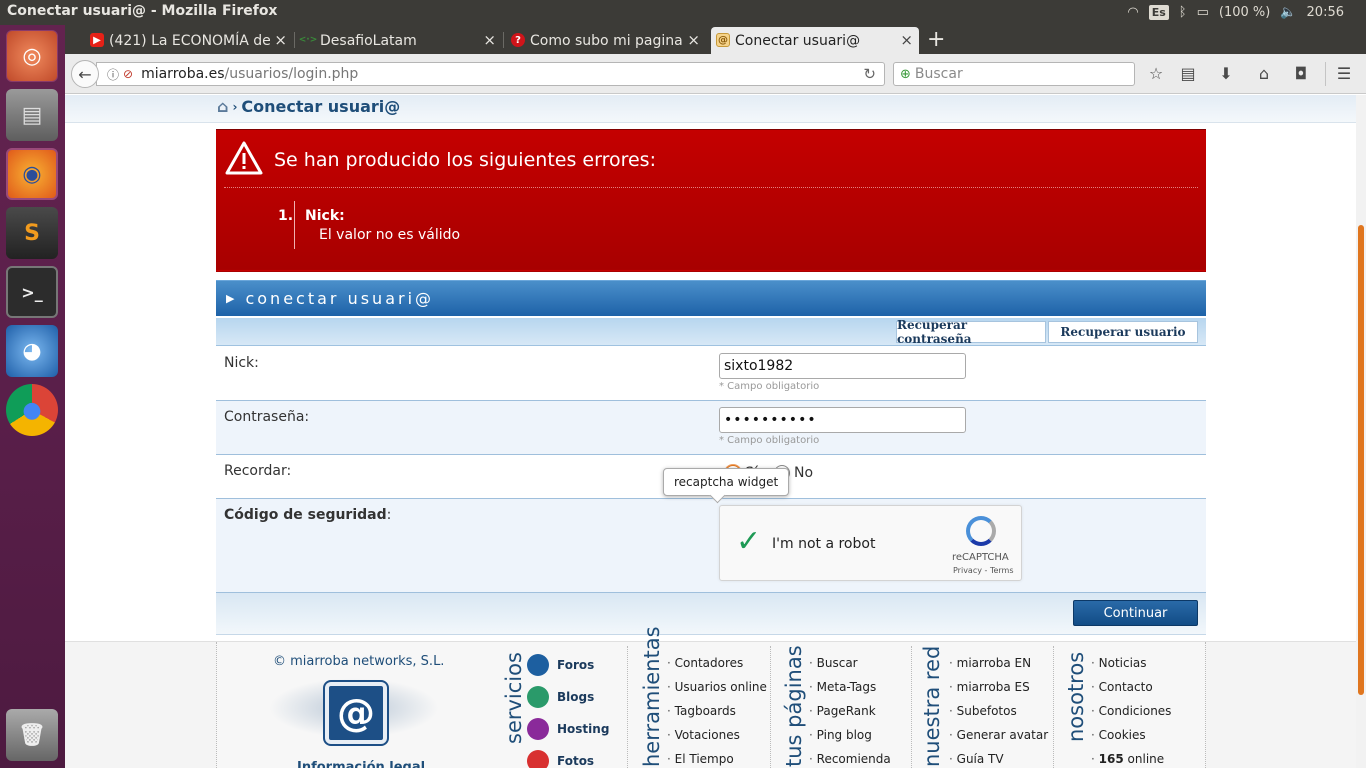 The width and height of the screenshot is (1366, 768). What do you see at coordinates (843, 687) in the screenshot?
I see `footer-link: Meta-Tags` at bounding box center [843, 687].